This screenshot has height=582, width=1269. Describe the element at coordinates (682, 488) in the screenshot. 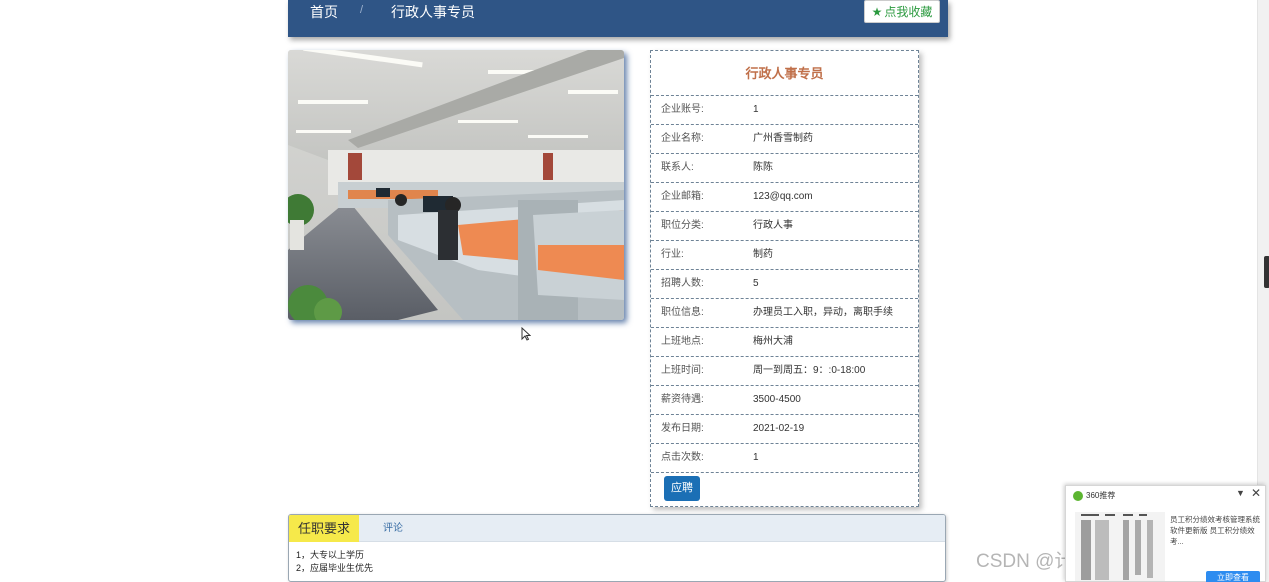

I see `apply-button: 应聘` at that location.